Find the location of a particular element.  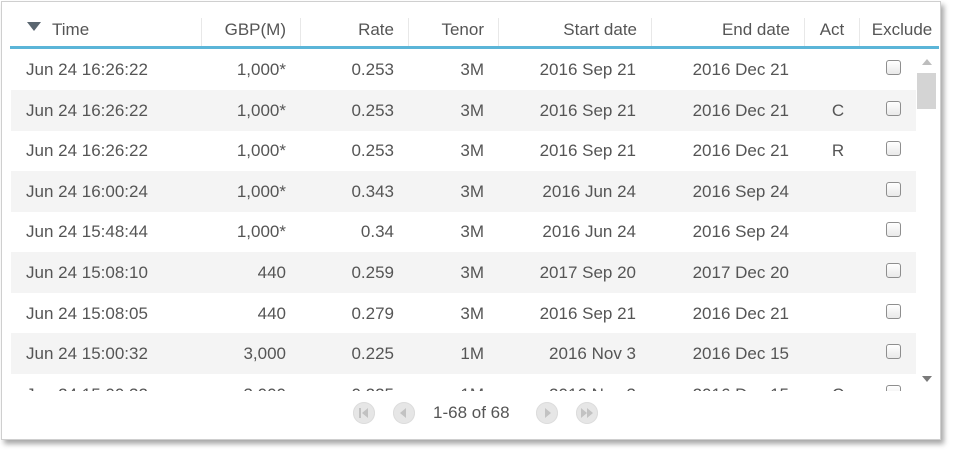

sort-descending-icon is located at coordinates (34, 26).